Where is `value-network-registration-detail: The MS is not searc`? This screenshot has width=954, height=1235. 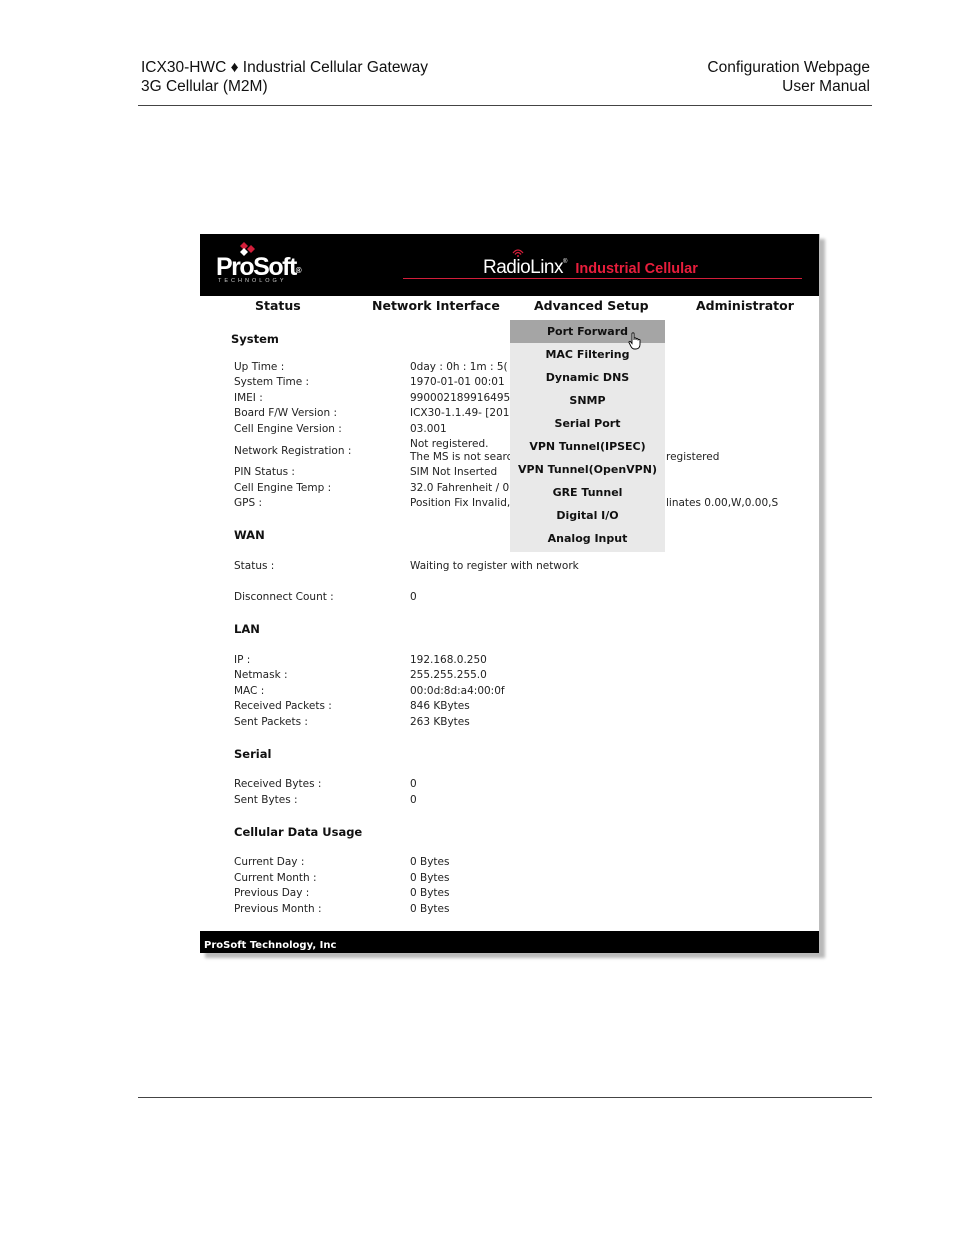
value-network-registration-detail: The MS is not searc is located at coordinates (461, 457).